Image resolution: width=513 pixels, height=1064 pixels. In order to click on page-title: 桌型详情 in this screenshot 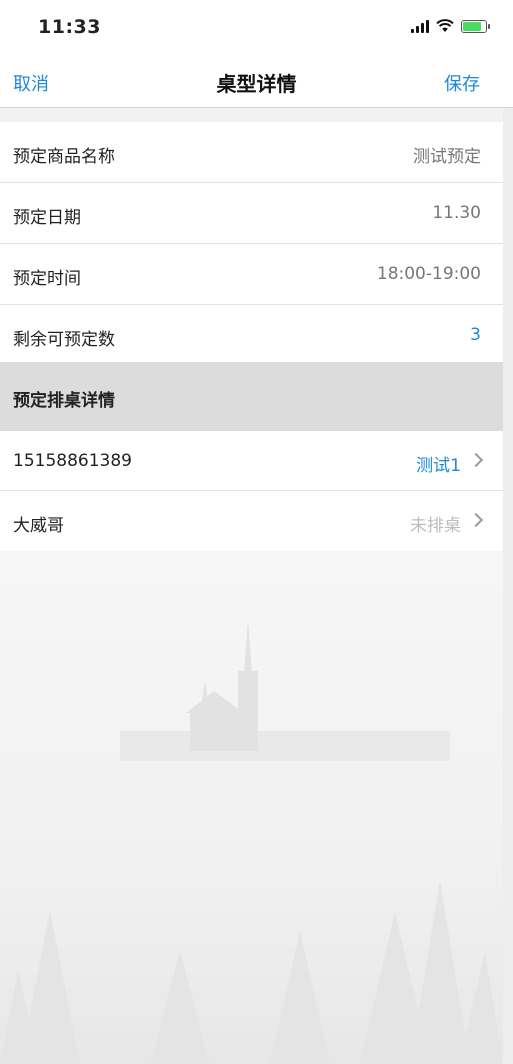, I will do `click(256, 84)`.